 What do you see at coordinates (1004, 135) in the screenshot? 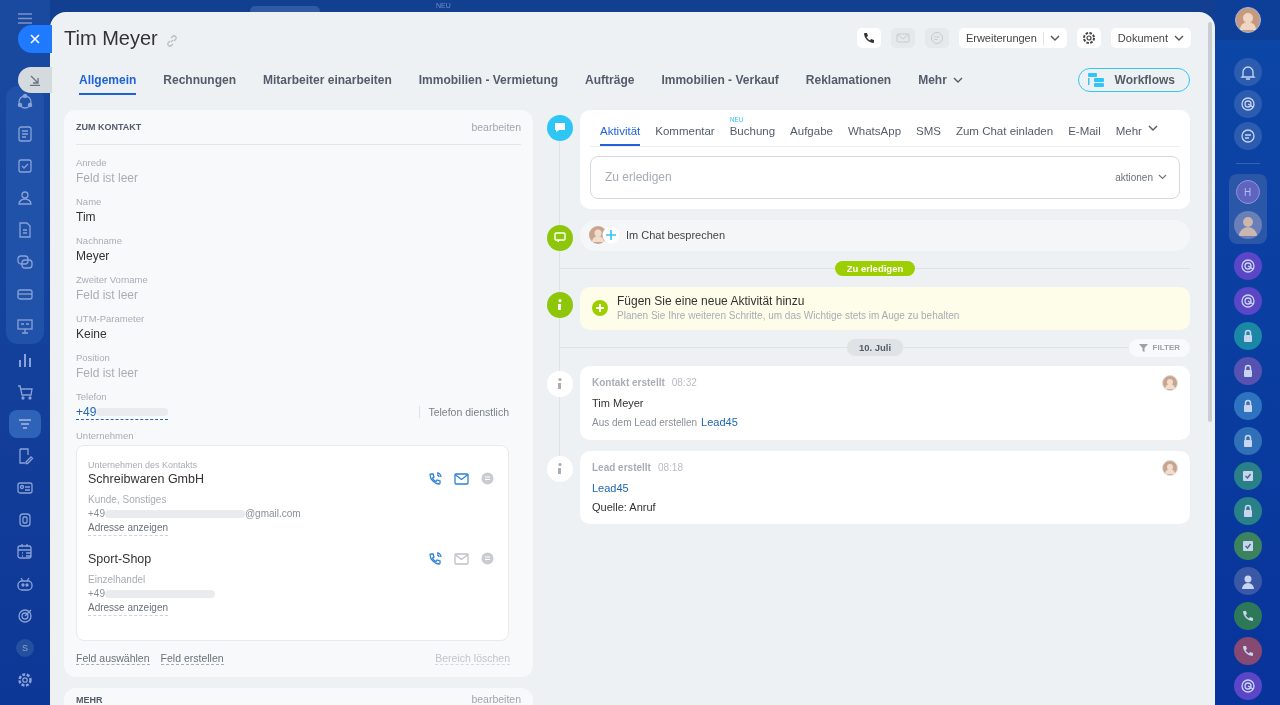
I see `tab: Zum Chat einladen` at bounding box center [1004, 135].